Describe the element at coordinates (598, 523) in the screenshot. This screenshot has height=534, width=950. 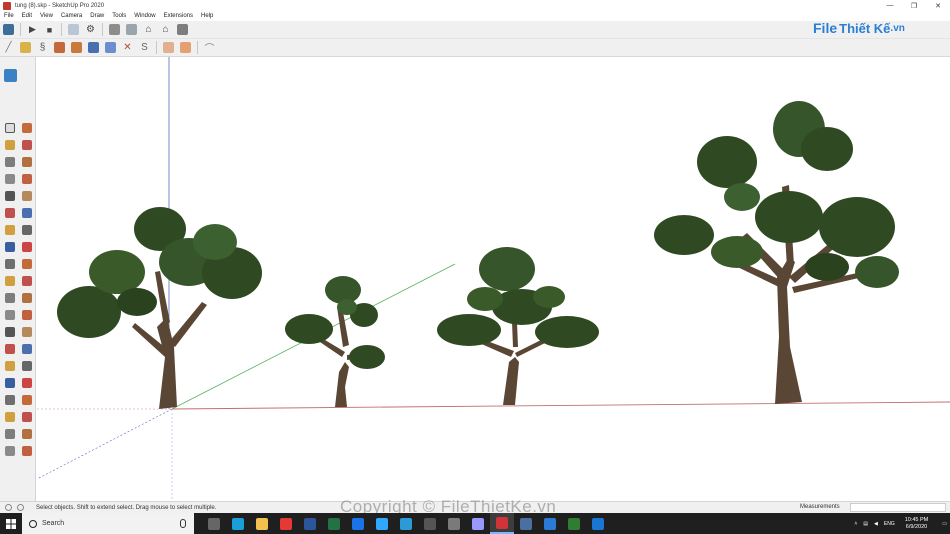
I see `app-blue-icon` at that location.